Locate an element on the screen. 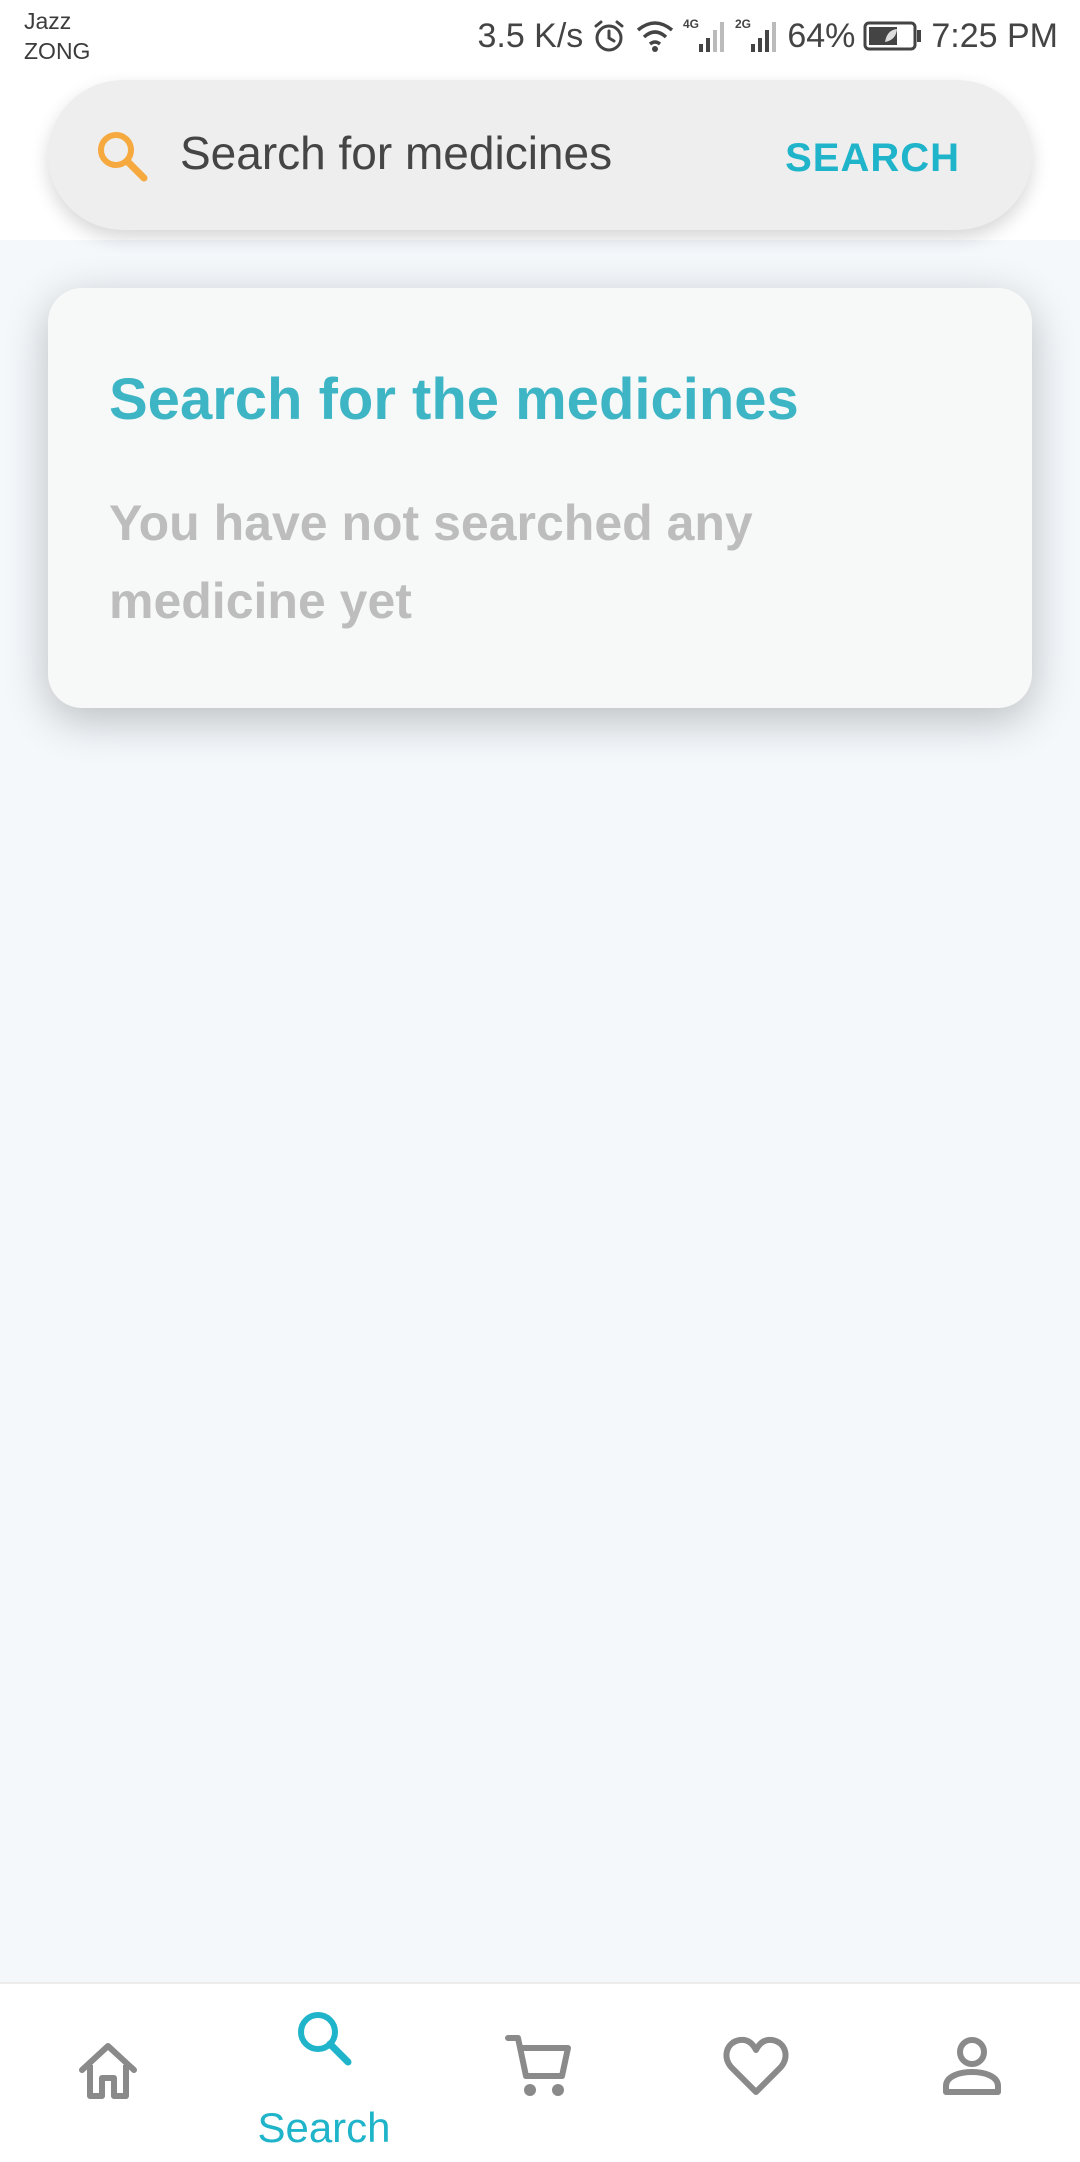  svg-text: 2G is located at coordinates (743, 24).